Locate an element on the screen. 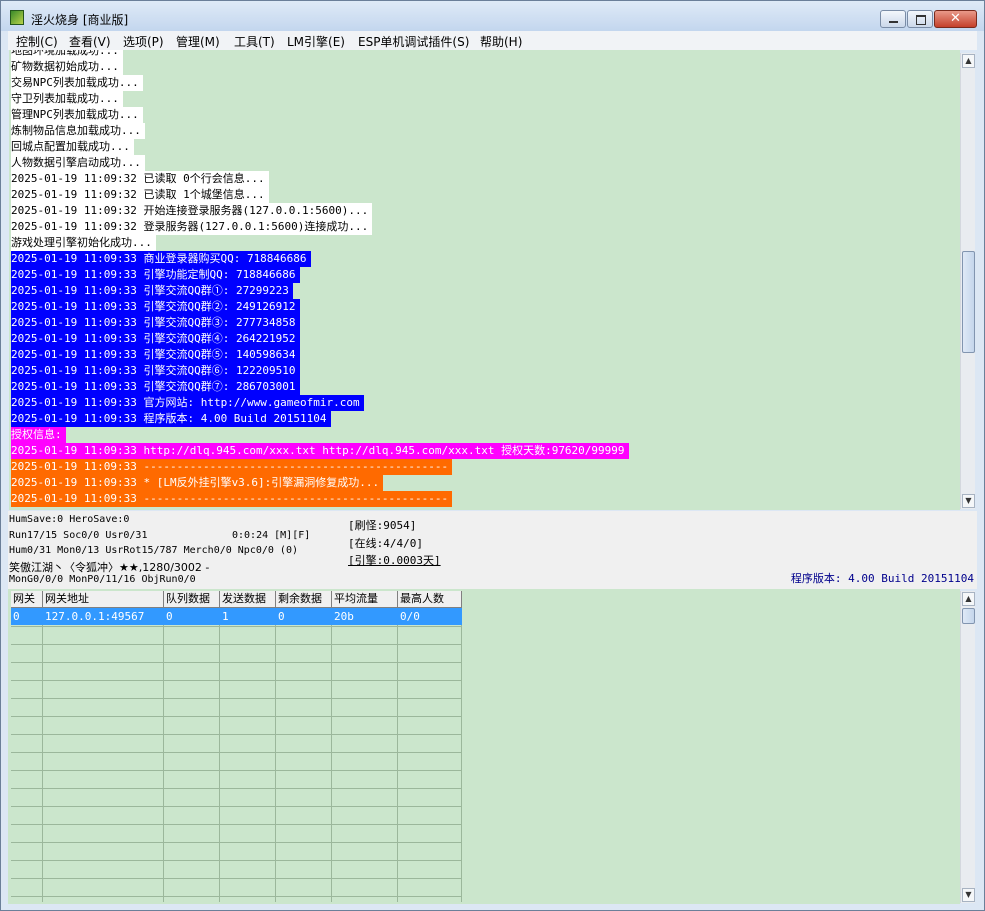 The height and width of the screenshot is (911, 985). cell-address: 127.0.0.1:49567 is located at coordinates (95, 616).